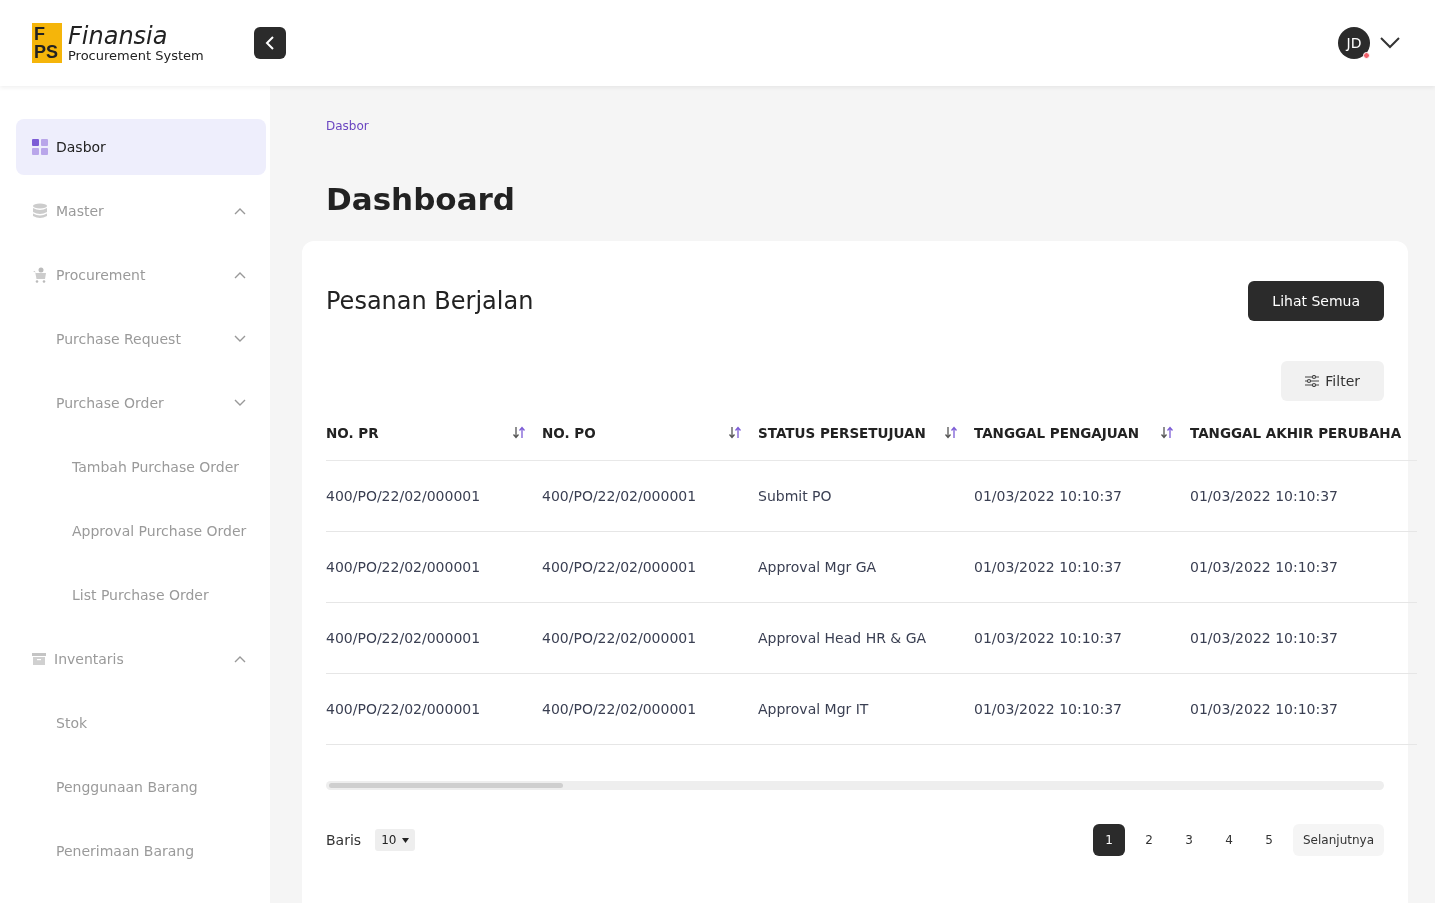  Describe the element at coordinates (40, 275) in the screenshot. I see `cart-icon` at that location.